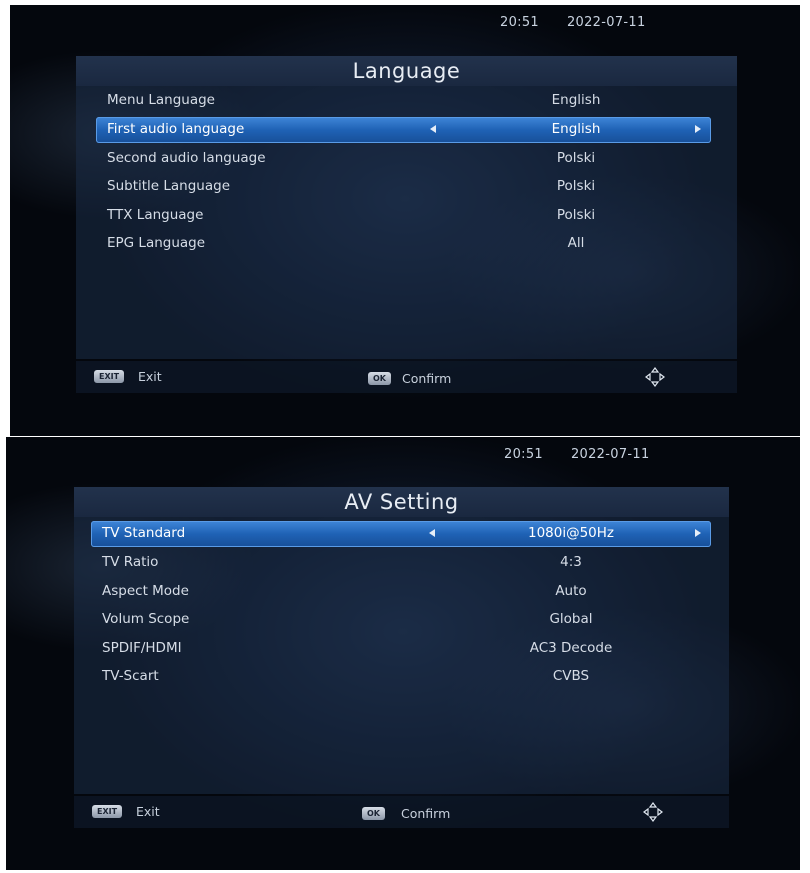 Image resolution: width=810 pixels, height=873 pixels. I want to click on menu-row-aspect-mode: Aspect Mode Auto, so click(398, 592).